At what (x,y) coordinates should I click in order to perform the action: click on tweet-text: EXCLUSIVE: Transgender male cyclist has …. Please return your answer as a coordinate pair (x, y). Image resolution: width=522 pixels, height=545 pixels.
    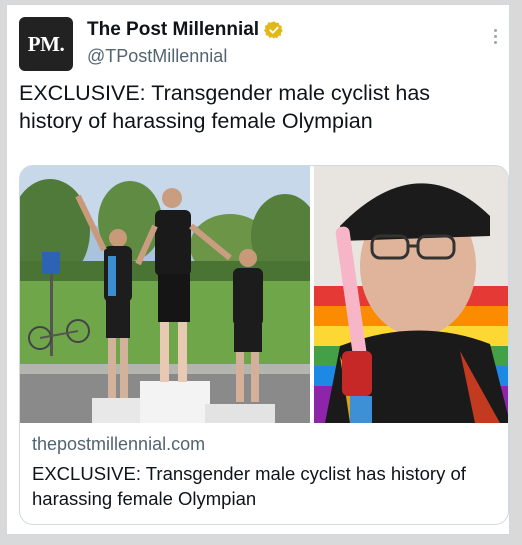
    Looking at the image, I should click on (225, 107).